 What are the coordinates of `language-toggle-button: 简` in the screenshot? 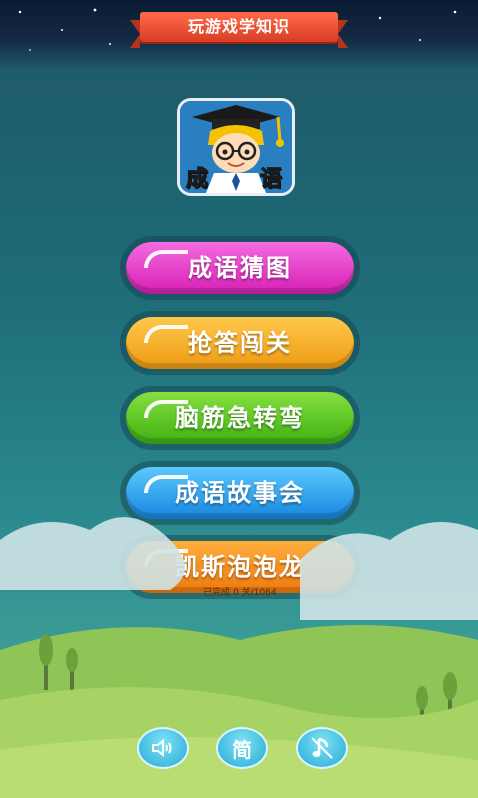 It's located at (242, 748).